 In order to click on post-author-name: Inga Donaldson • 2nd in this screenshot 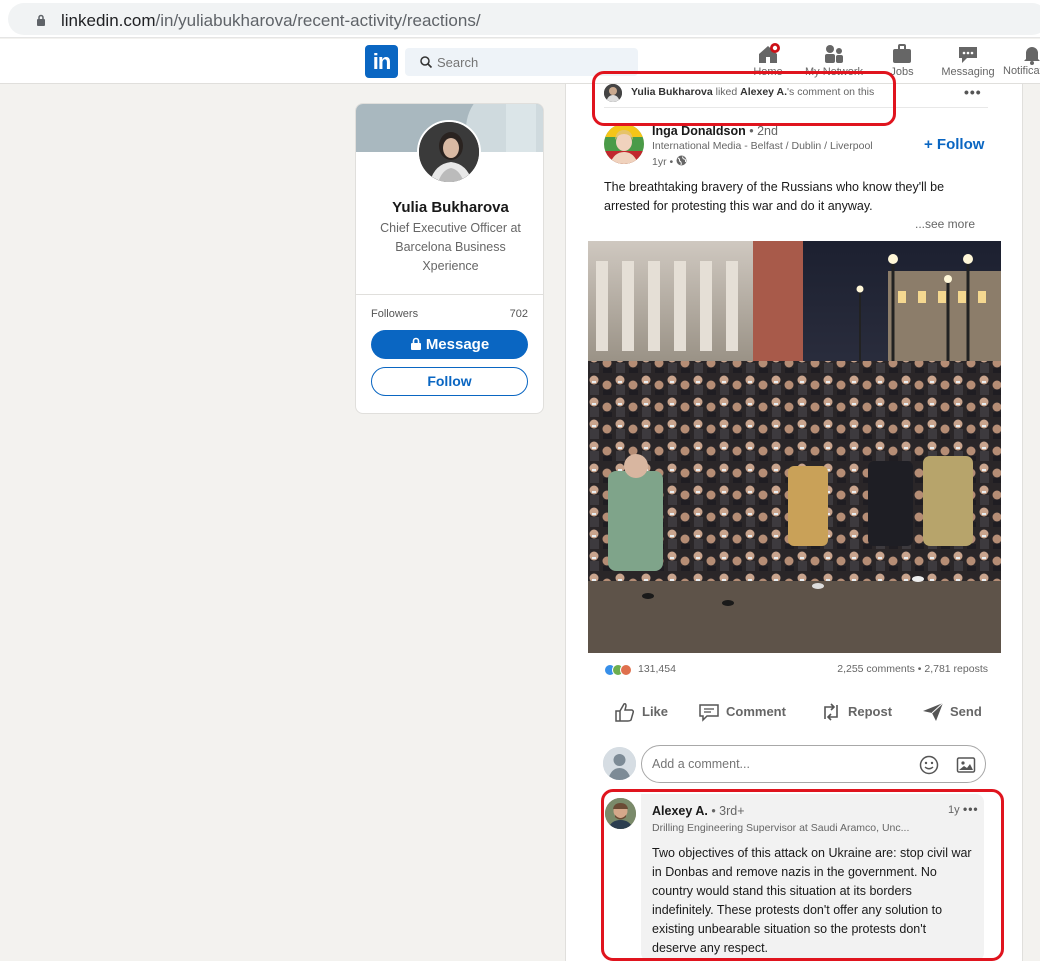, I will do `click(715, 131)`.